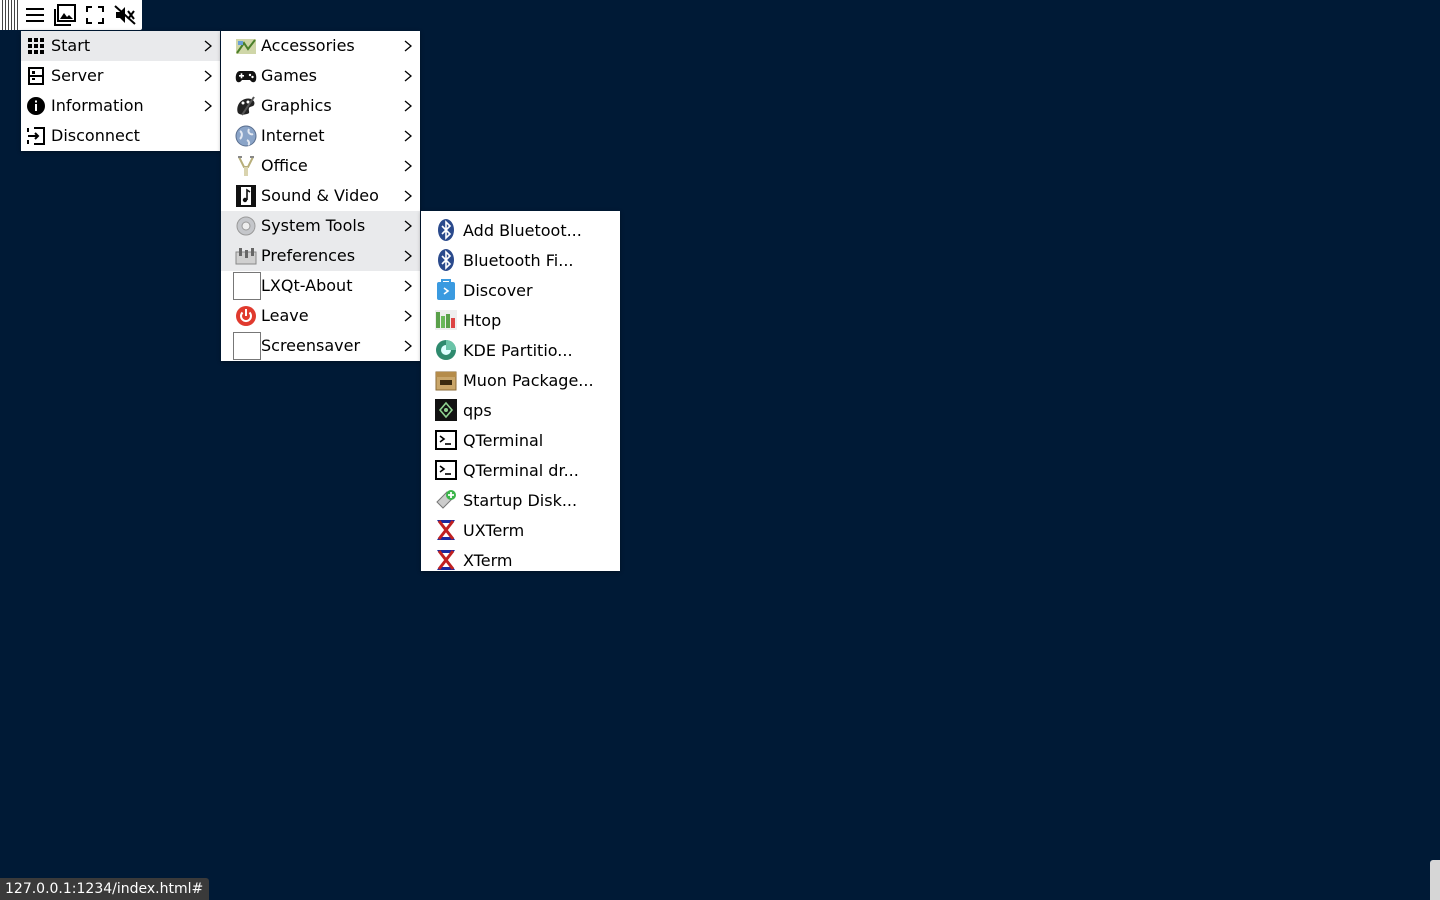 The image size is (1440, 900). I want to click on menu-item-games: Games, so click(320, 76).